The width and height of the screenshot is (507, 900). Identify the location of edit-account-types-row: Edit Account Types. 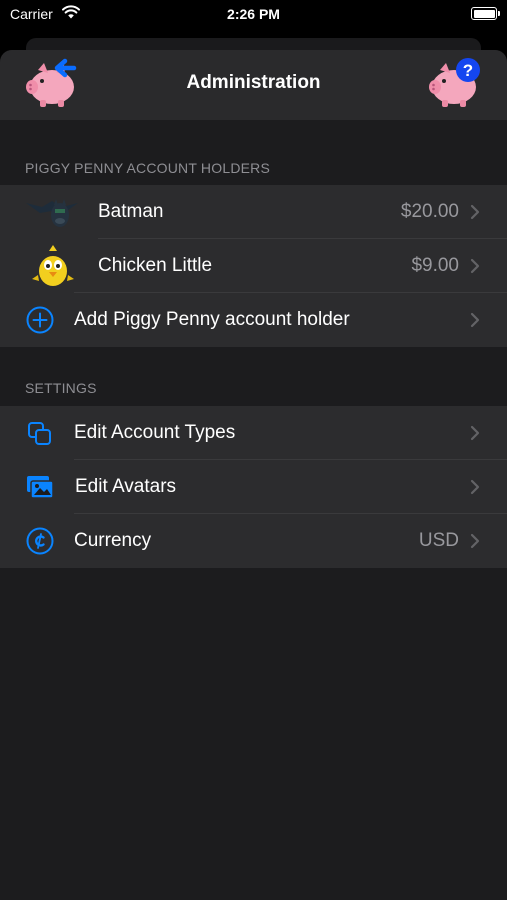
(253, 433).